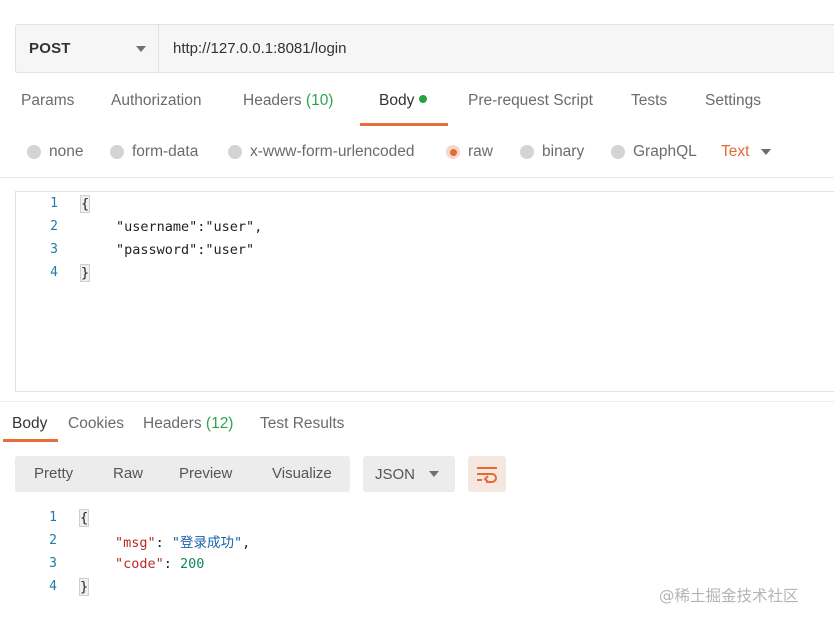 This screenshot has height=621, width=834. What do you see at coordinates (207, 542) in the screenshot?
I see `json-string: "登录成功"` at bounding box center [207, 542].